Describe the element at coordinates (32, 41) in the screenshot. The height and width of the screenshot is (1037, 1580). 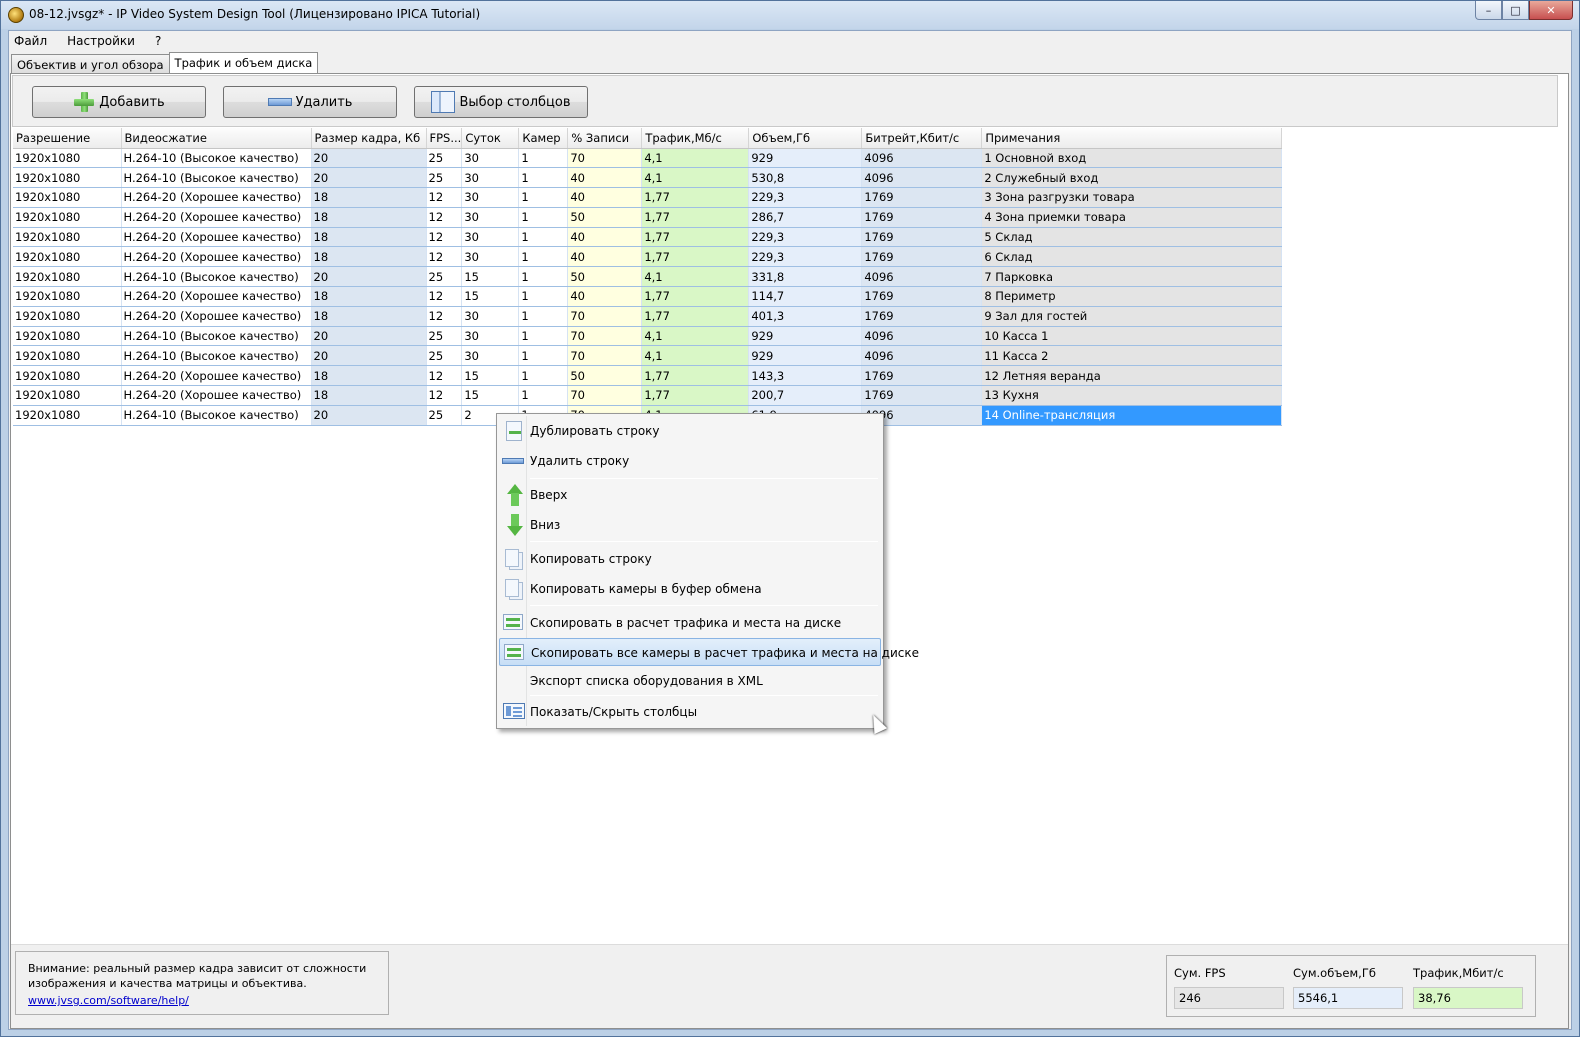
I see `menu-file: Файл` at that location.